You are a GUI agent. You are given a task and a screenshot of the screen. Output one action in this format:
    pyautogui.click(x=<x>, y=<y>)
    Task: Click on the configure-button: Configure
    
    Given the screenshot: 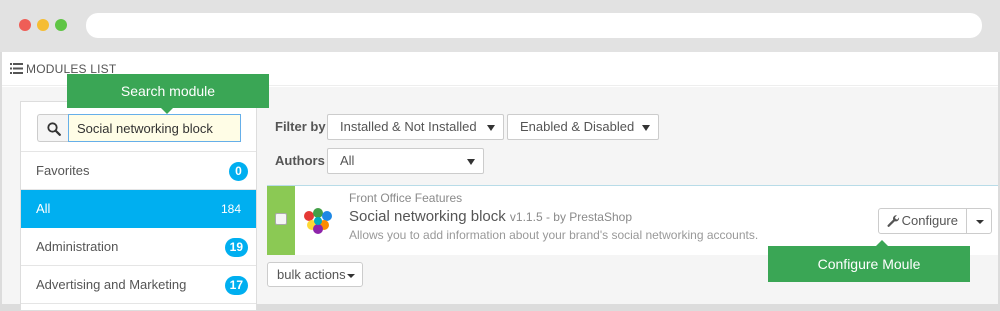 What is the action you would take?
    pyautogui.click(x=922, y=221)
    